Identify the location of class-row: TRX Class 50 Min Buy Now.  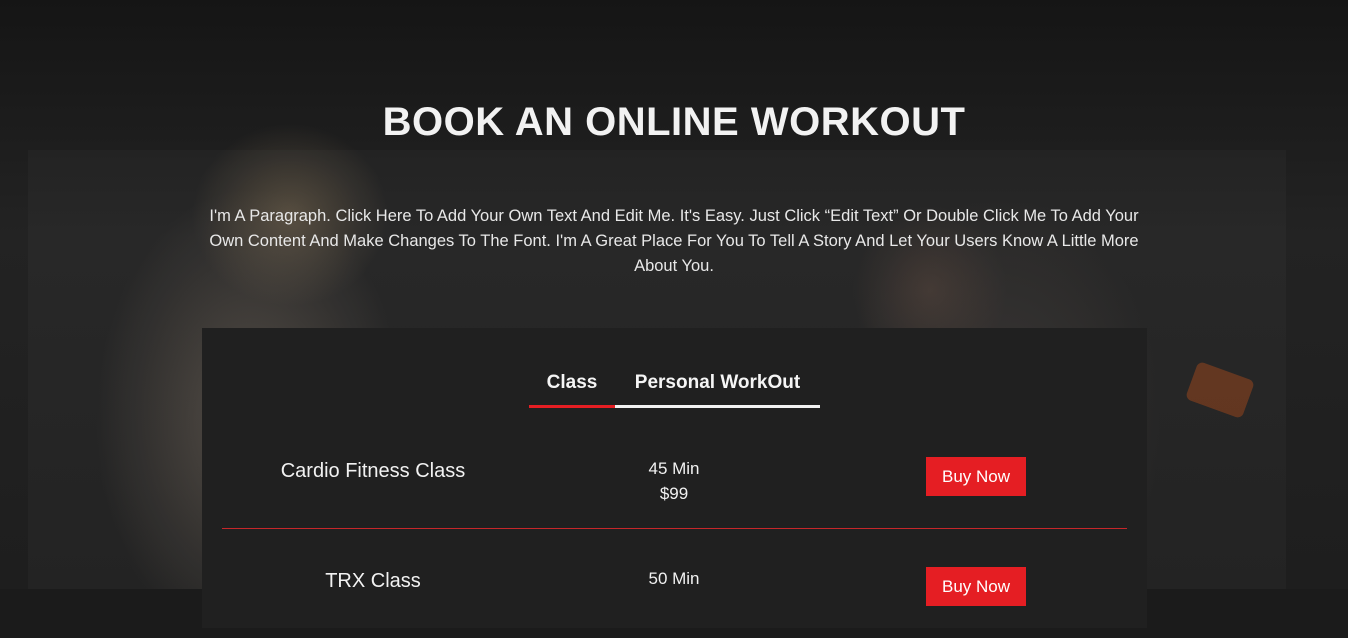
(674, 583).